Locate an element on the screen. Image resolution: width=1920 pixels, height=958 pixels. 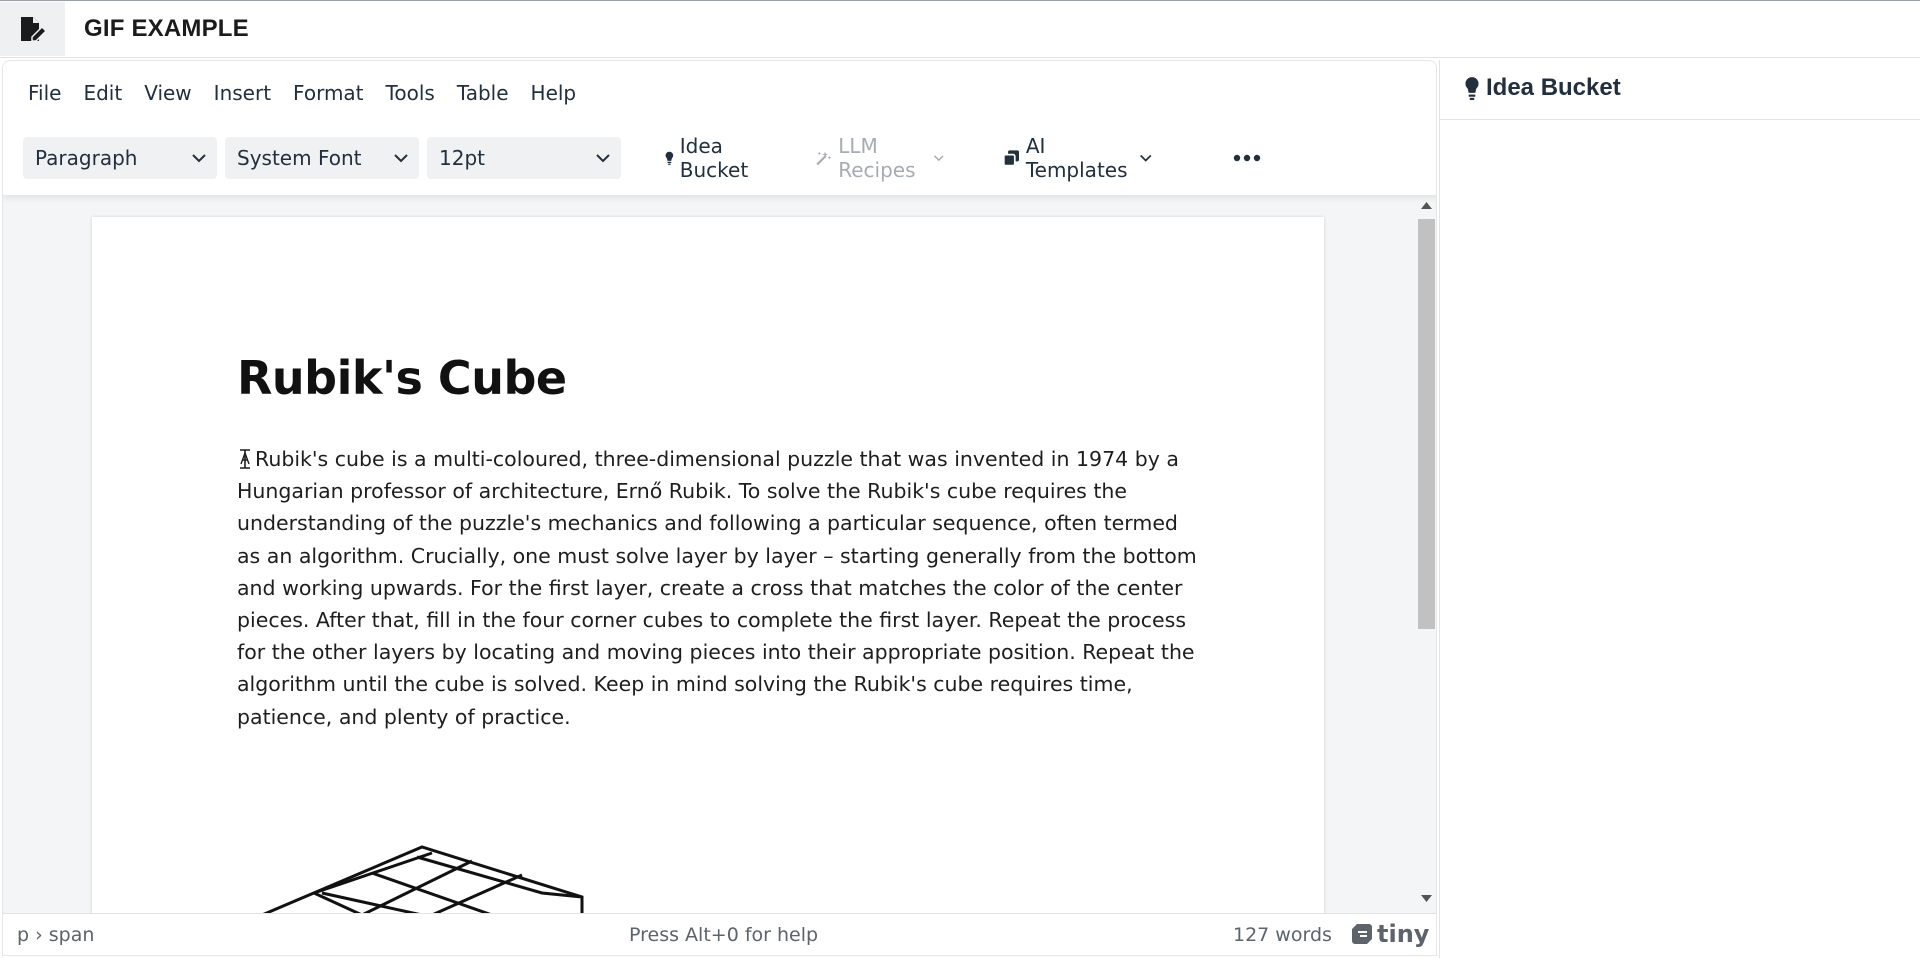
rubiks-cube-image is located at coordinates (423, 879).